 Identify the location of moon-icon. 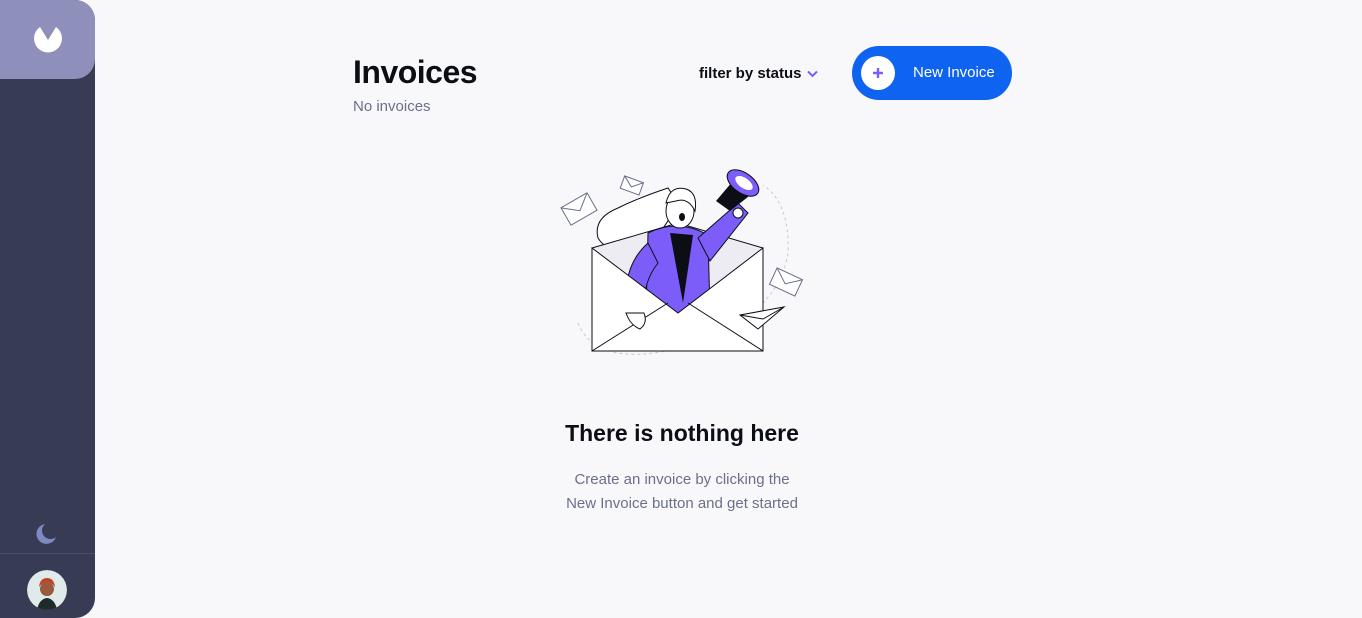
(46, 534).